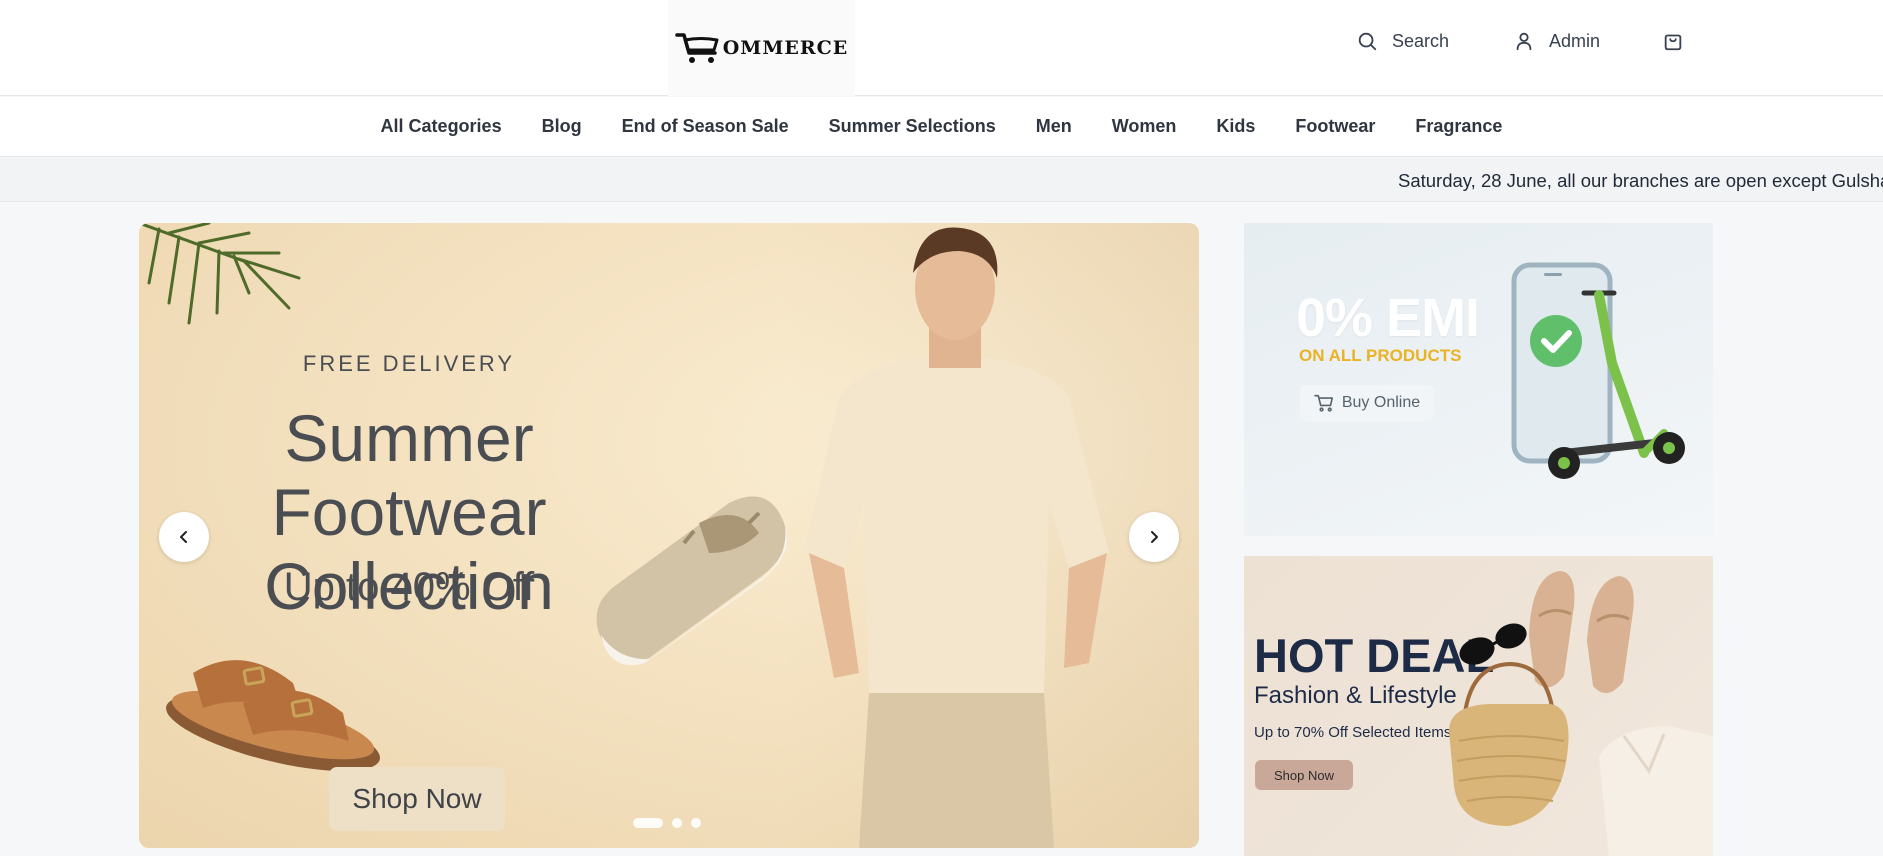 The height and width of the screenshot is (856, 1883). Describe the element at coordinates (705, 126) in the screenshot. I see `nav-item-end-of-season-sale: End of Season Sale` at that location.